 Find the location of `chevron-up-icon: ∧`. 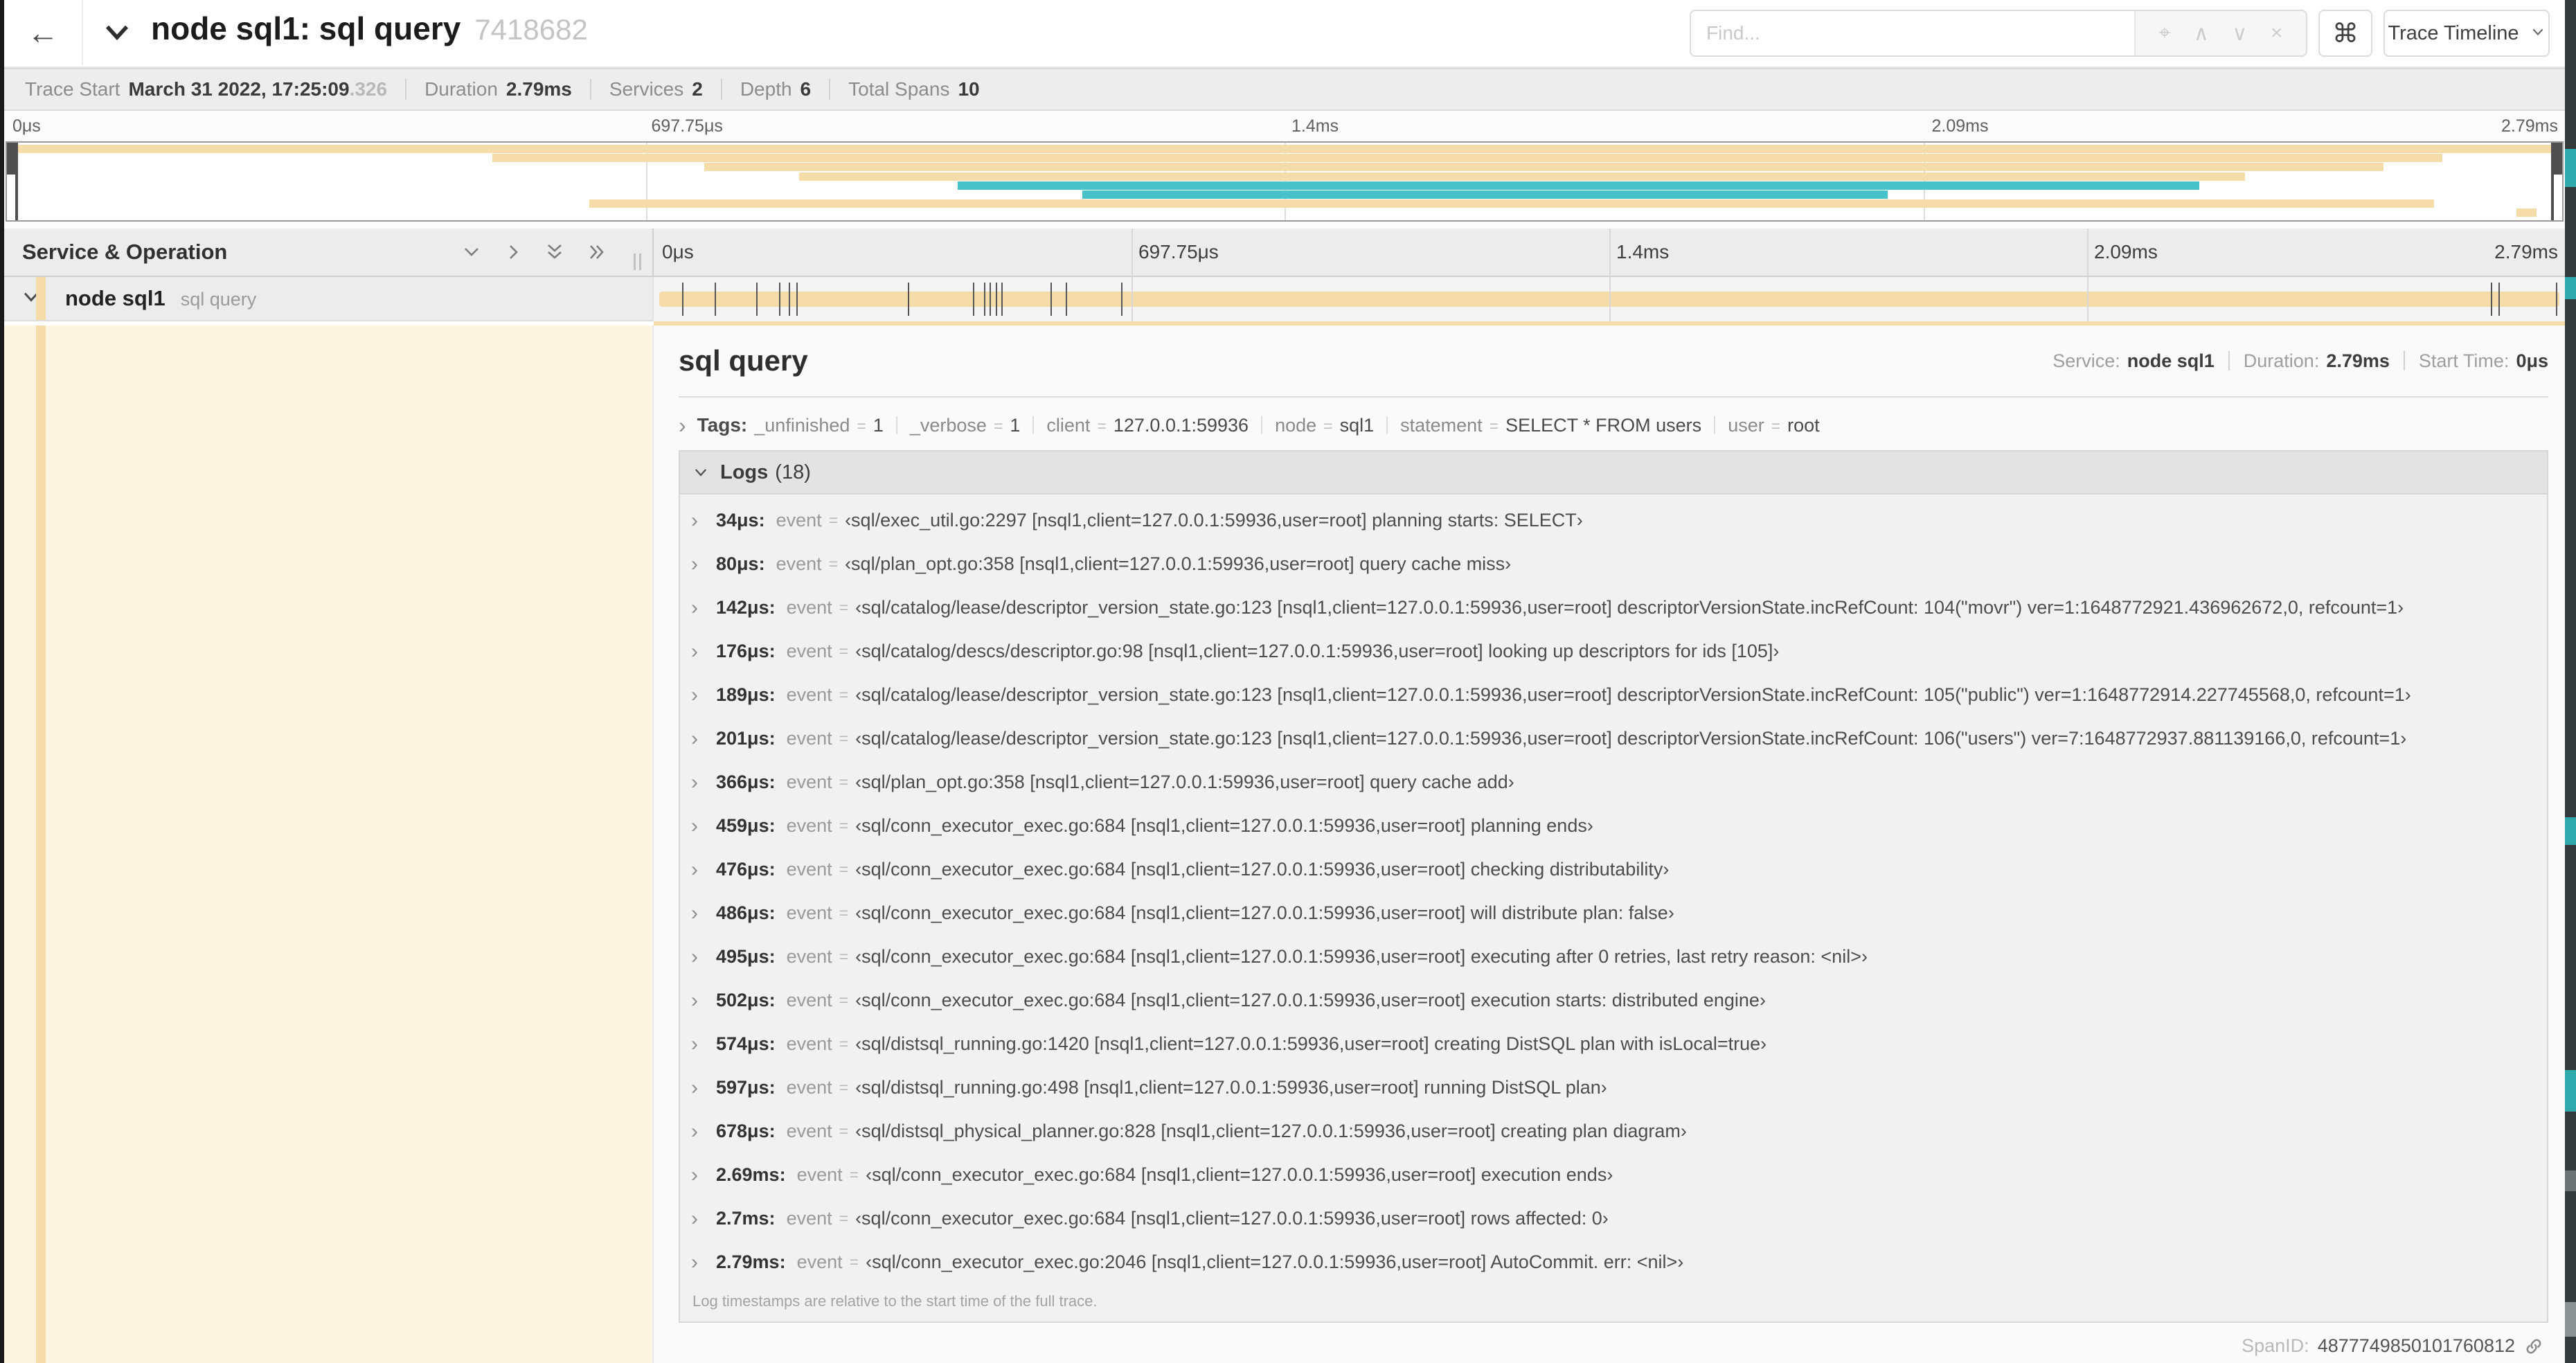

chevron-up-icon: ∧ is located at coordinates (2201, 33).